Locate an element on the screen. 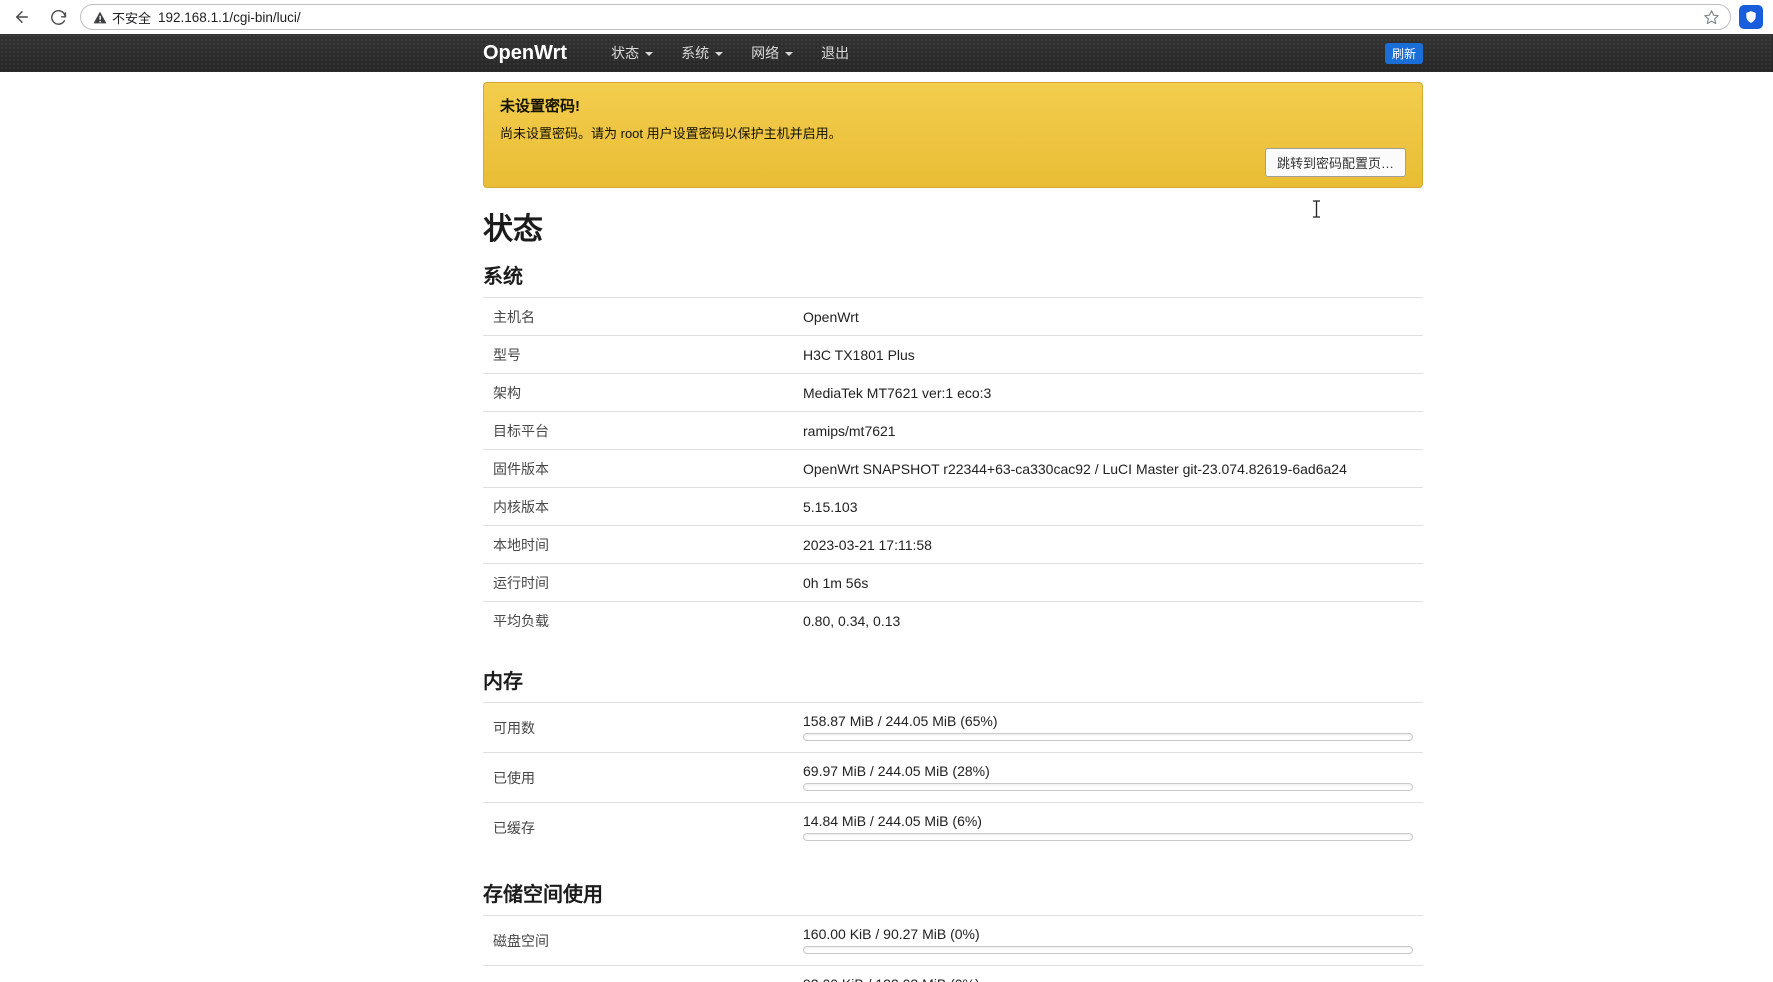 This screenshot has height=982, width=1773. security-chip: 不安全 is located at coordinates (122, 17).